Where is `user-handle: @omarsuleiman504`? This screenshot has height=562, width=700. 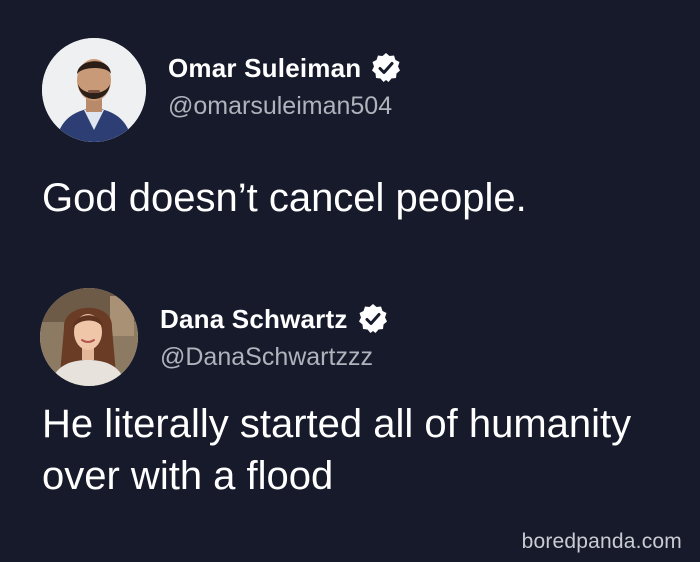
user-handle: @omarsuleiman504 is located at coordinates (285, 106).